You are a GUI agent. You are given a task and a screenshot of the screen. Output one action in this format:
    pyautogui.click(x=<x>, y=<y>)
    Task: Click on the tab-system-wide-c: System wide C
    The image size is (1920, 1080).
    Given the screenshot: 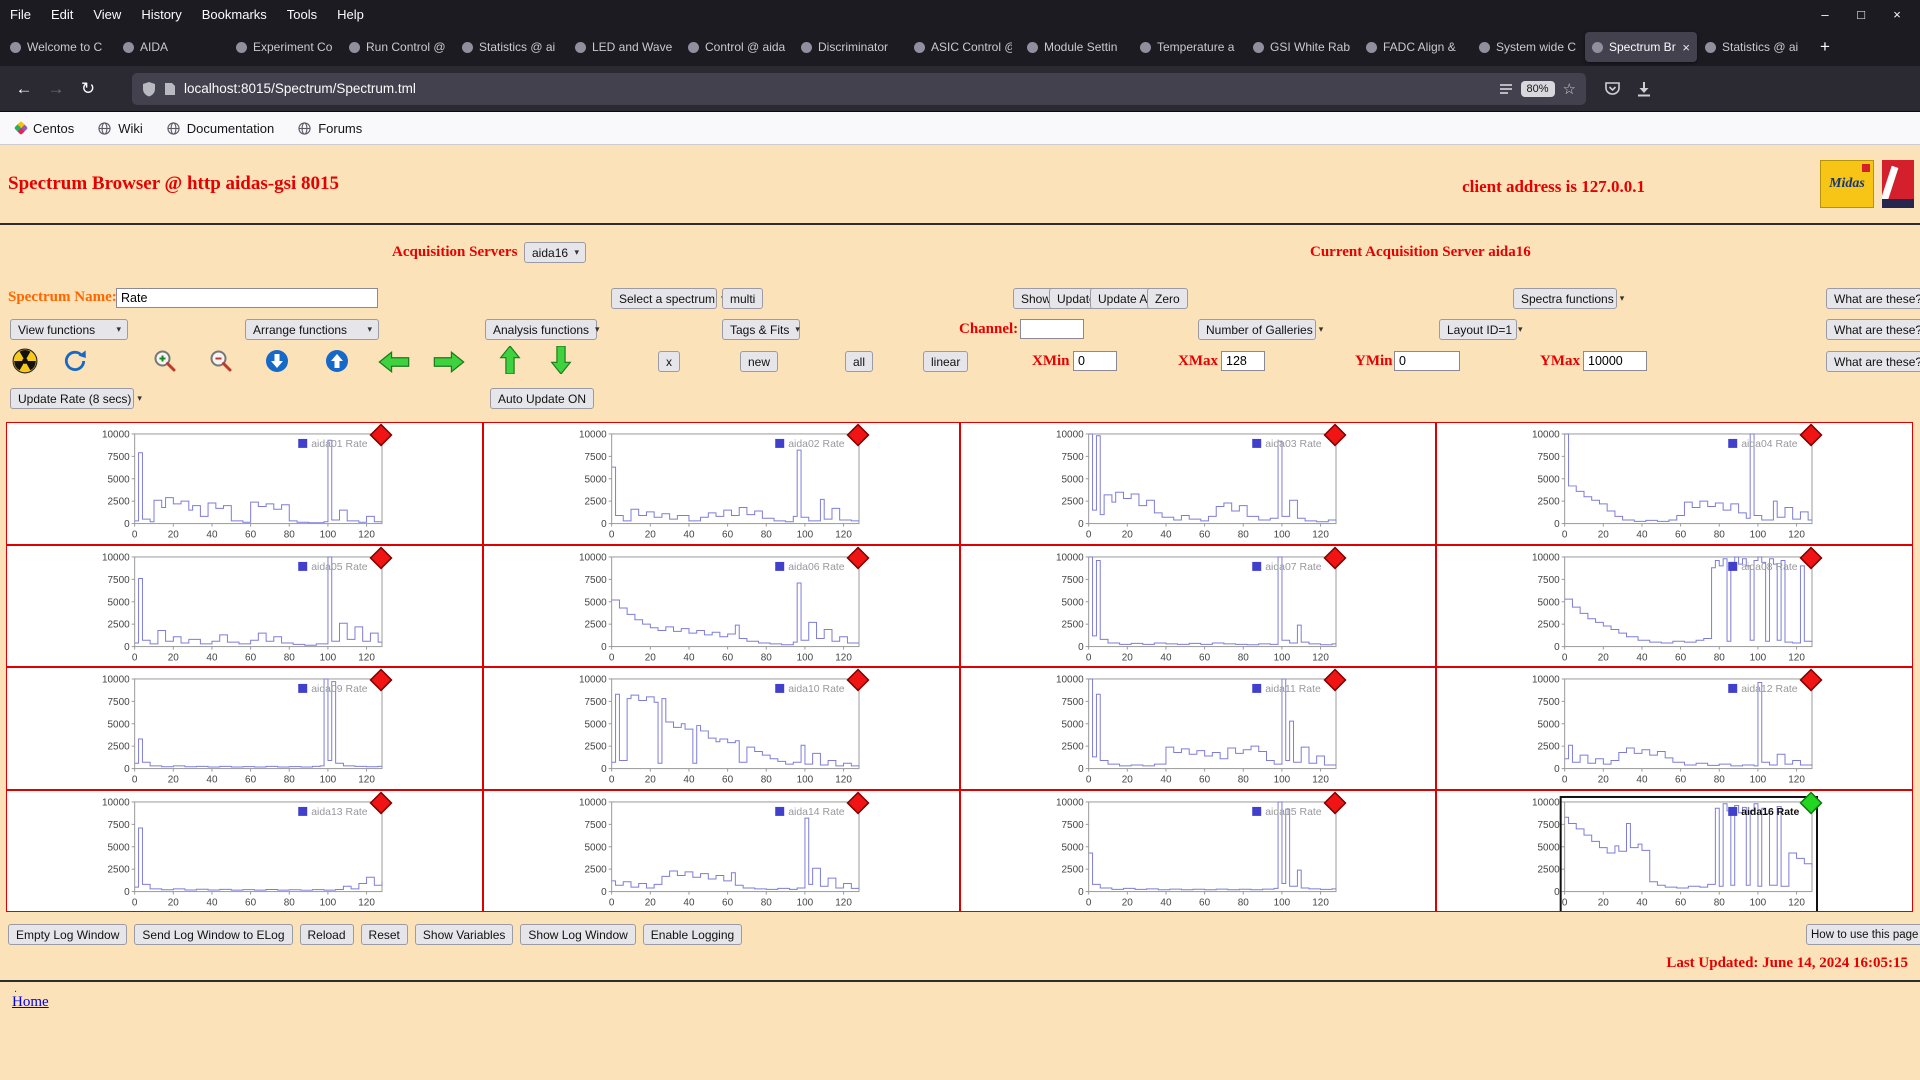 What is the action you would take?
    pyautogui.click(x=1528, y=47)
    